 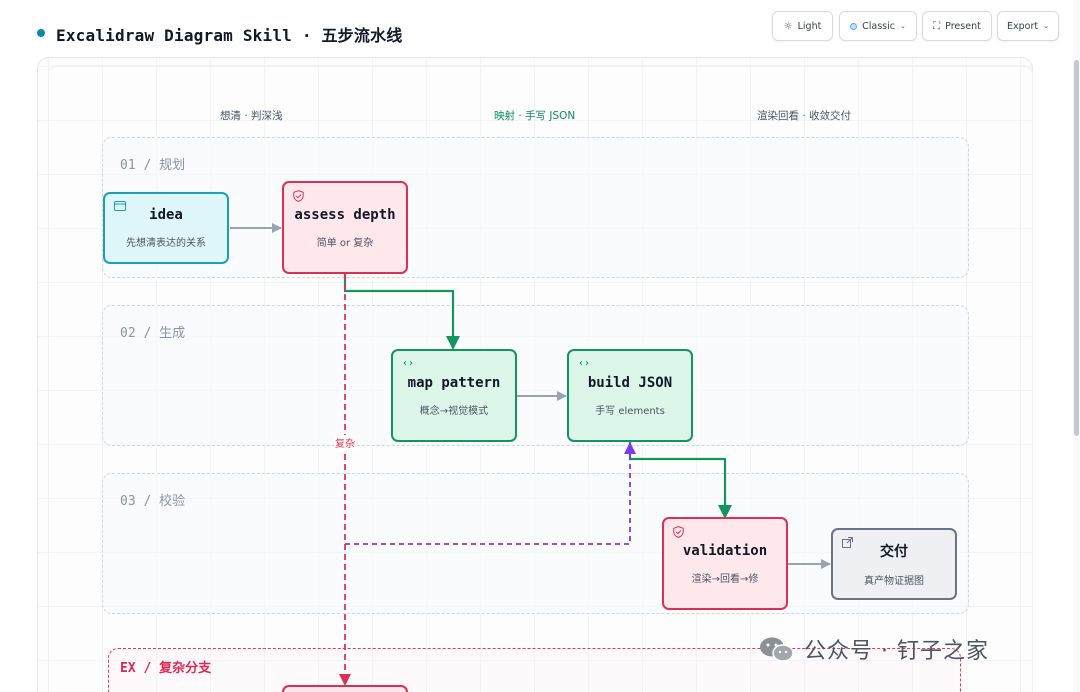 What do you see at coordinates (1023, 26) in the screenshot?
I see `export-button-label: Export` at bounding box center [1023, 26].